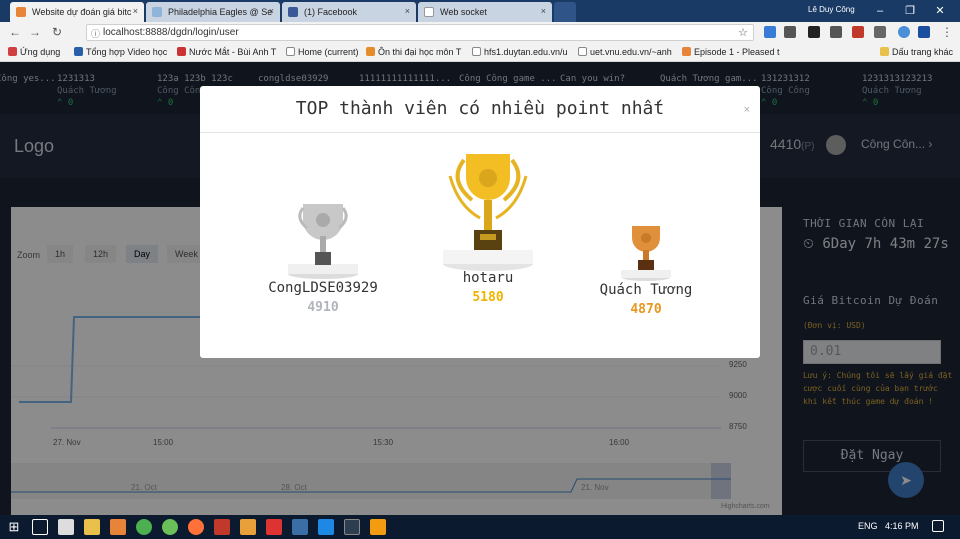 This screenshot has width=960, height=539. I want to click on new-tab-button, so click(565, 12).